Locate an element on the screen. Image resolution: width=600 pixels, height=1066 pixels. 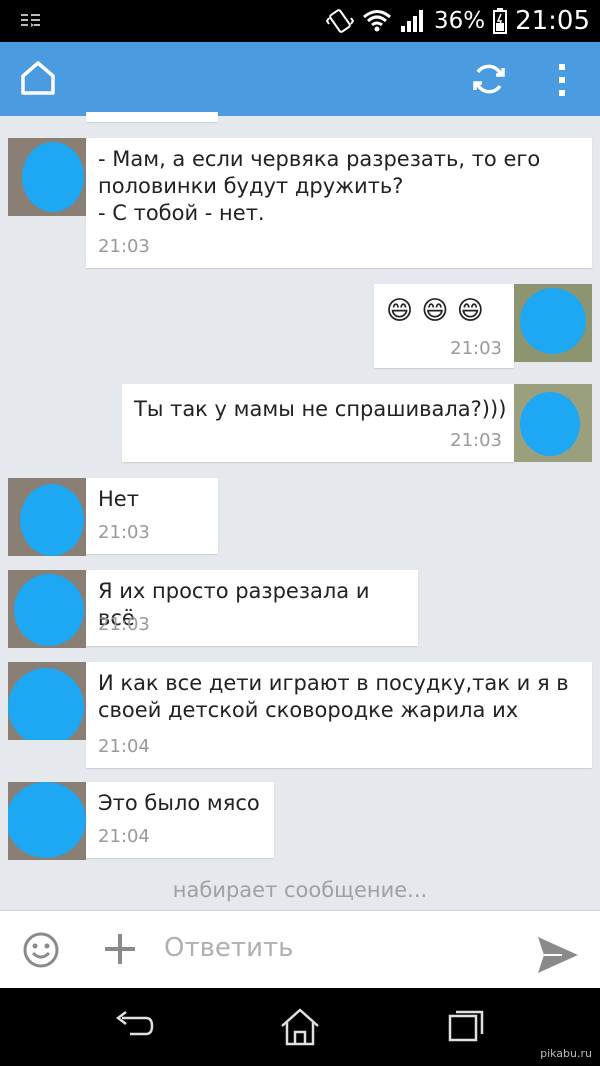
message-bubble-incoming: Нет 21:03 is located at coordinates (152, 516).